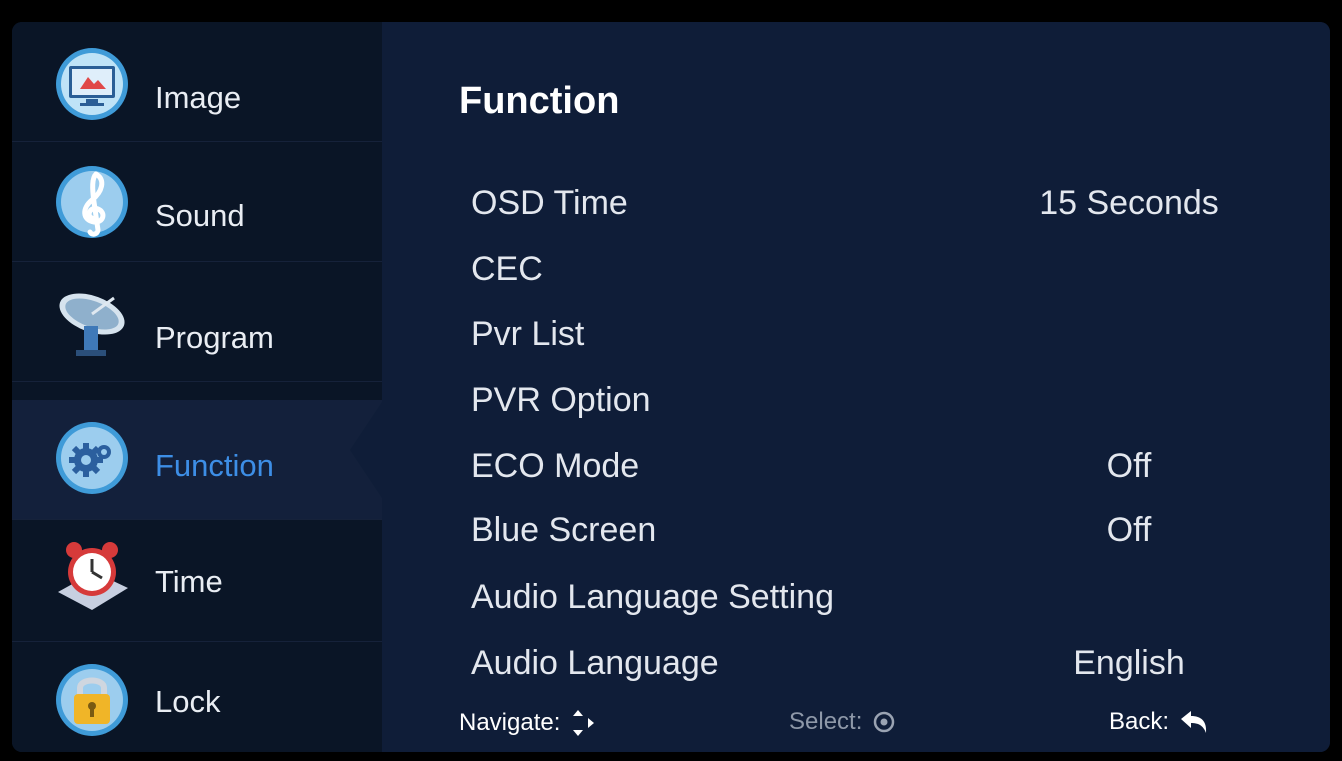 The image size is (1342, 761). What do you see at coordinates (189, 581) in the screenshot?
I see `sidebar-item-label: Time` at bounding box center [189, 581].